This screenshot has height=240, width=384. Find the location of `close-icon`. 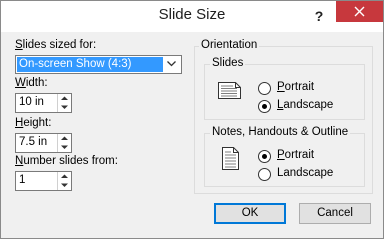

close-icon is located at coordinates (359, 11).